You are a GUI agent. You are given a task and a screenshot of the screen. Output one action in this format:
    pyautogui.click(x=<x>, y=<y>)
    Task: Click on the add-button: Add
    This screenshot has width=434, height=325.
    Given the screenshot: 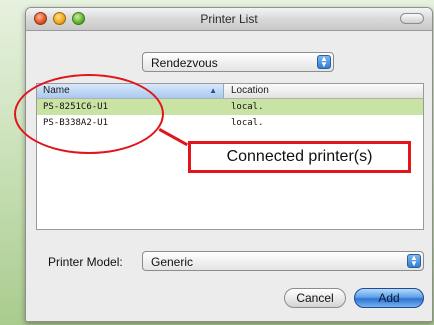 What is the action you would take?
    pyautogui.click(x=389, y=298)
    